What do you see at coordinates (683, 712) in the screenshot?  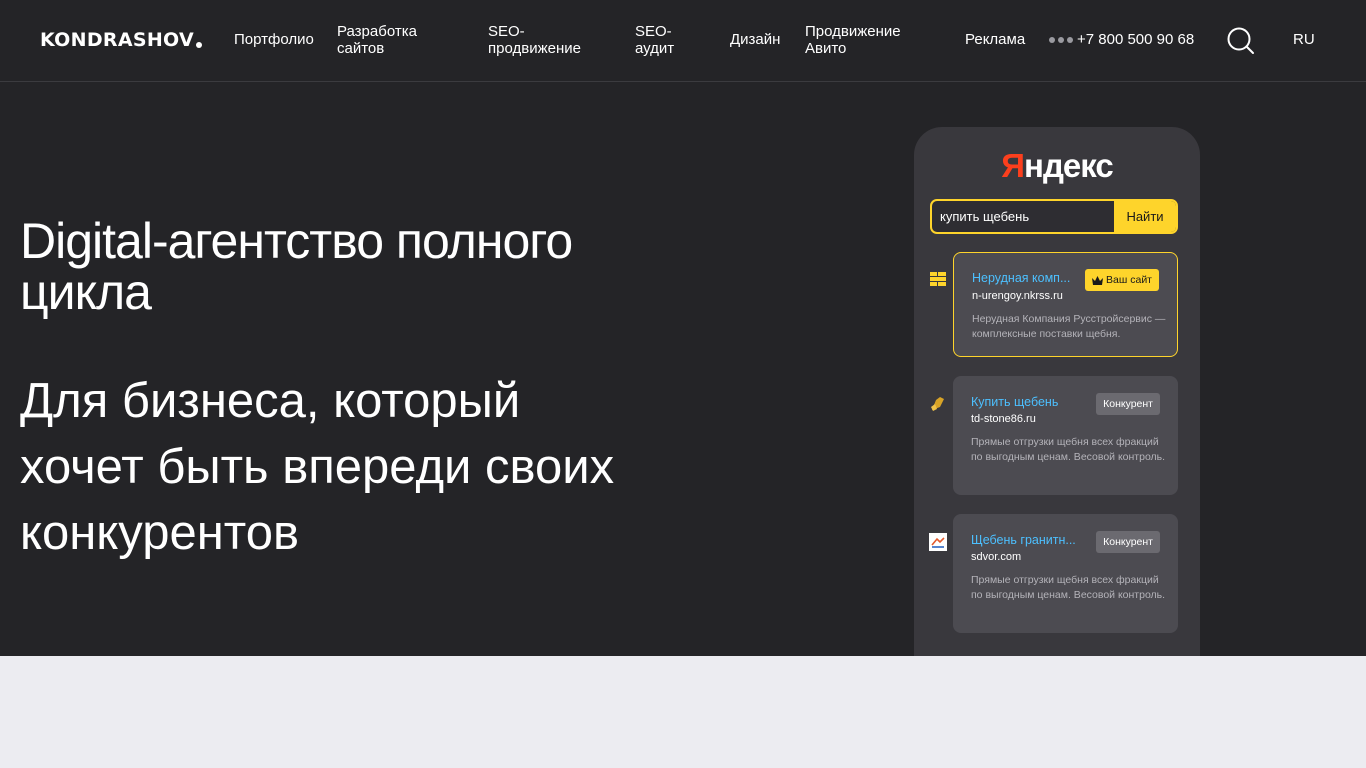 I see `next-section` at bounding box center [683, 712].